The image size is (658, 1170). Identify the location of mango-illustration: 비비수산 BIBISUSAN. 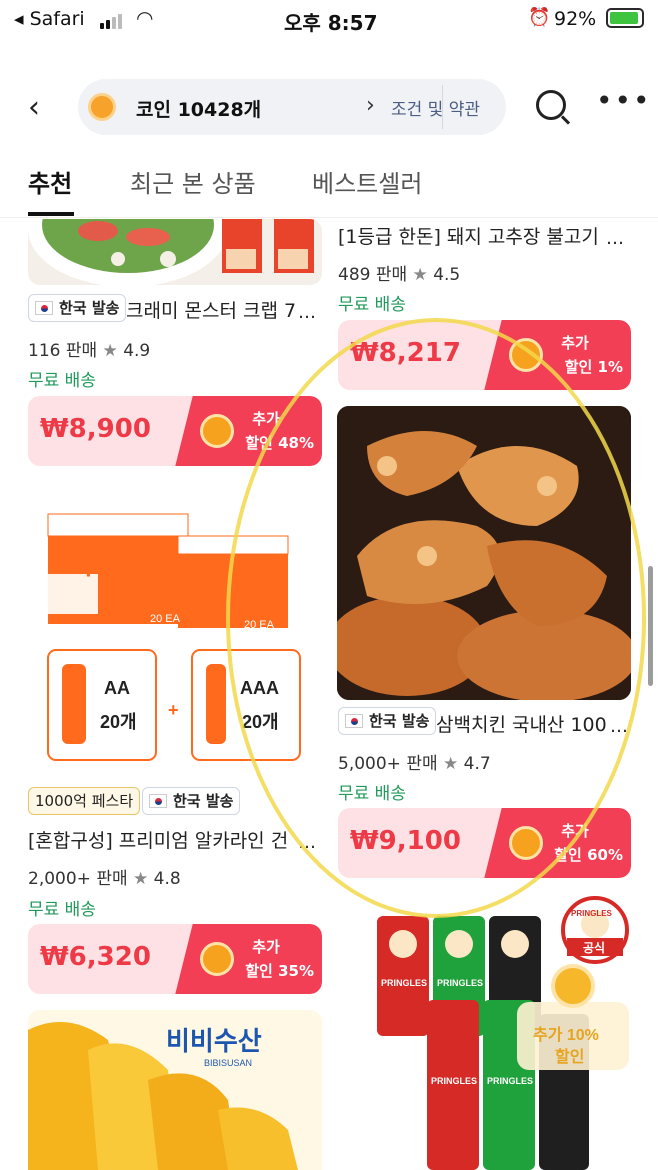
(175, 1090).